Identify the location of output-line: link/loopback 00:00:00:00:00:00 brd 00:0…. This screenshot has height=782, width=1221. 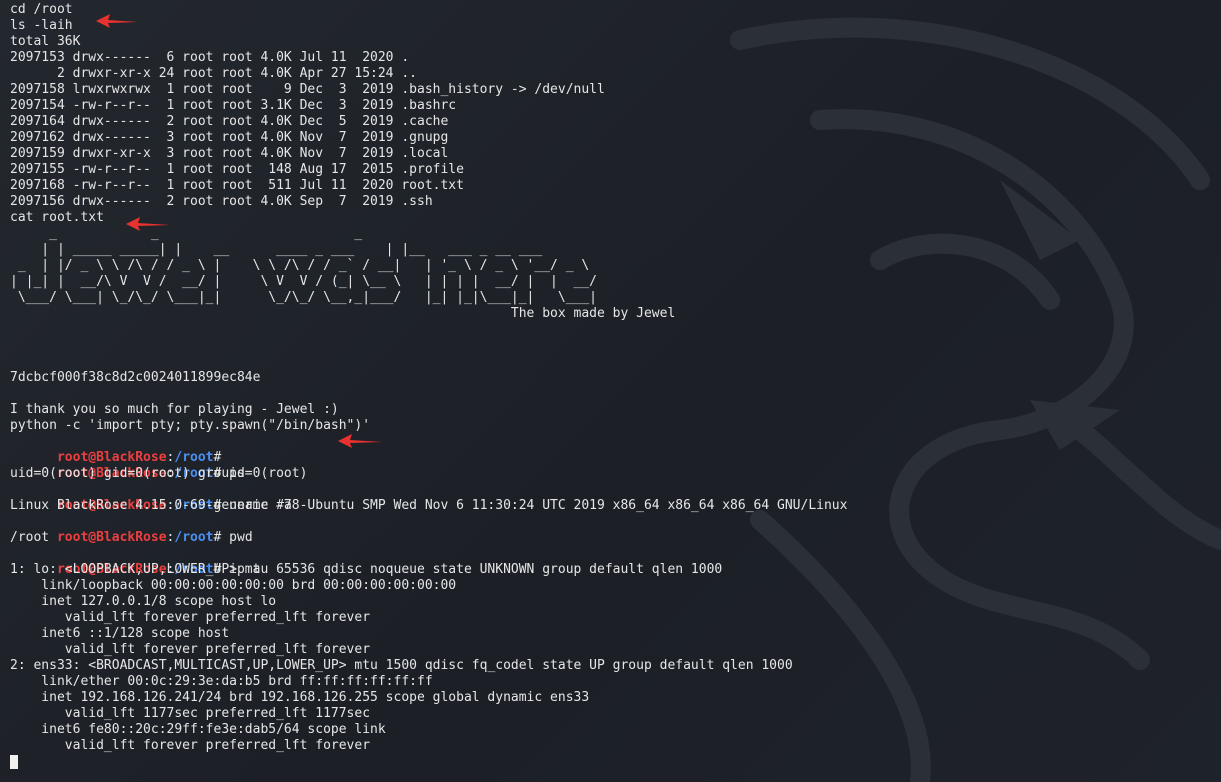
(233, 585).